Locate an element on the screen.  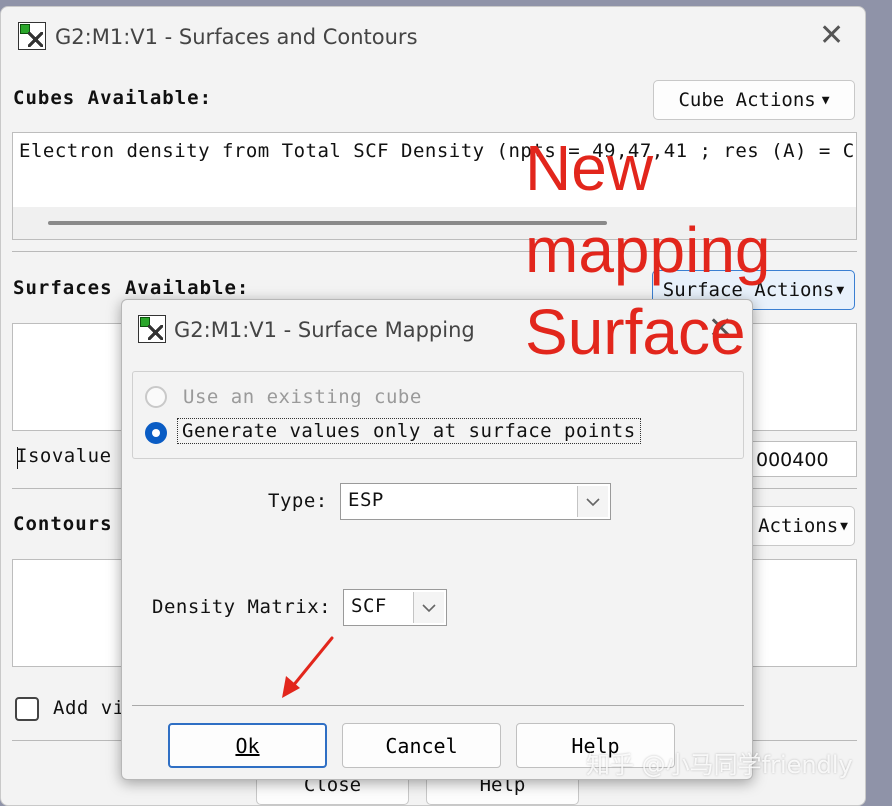
contour-actions-button: Actions ▼ is located at coordinates (800, 526).